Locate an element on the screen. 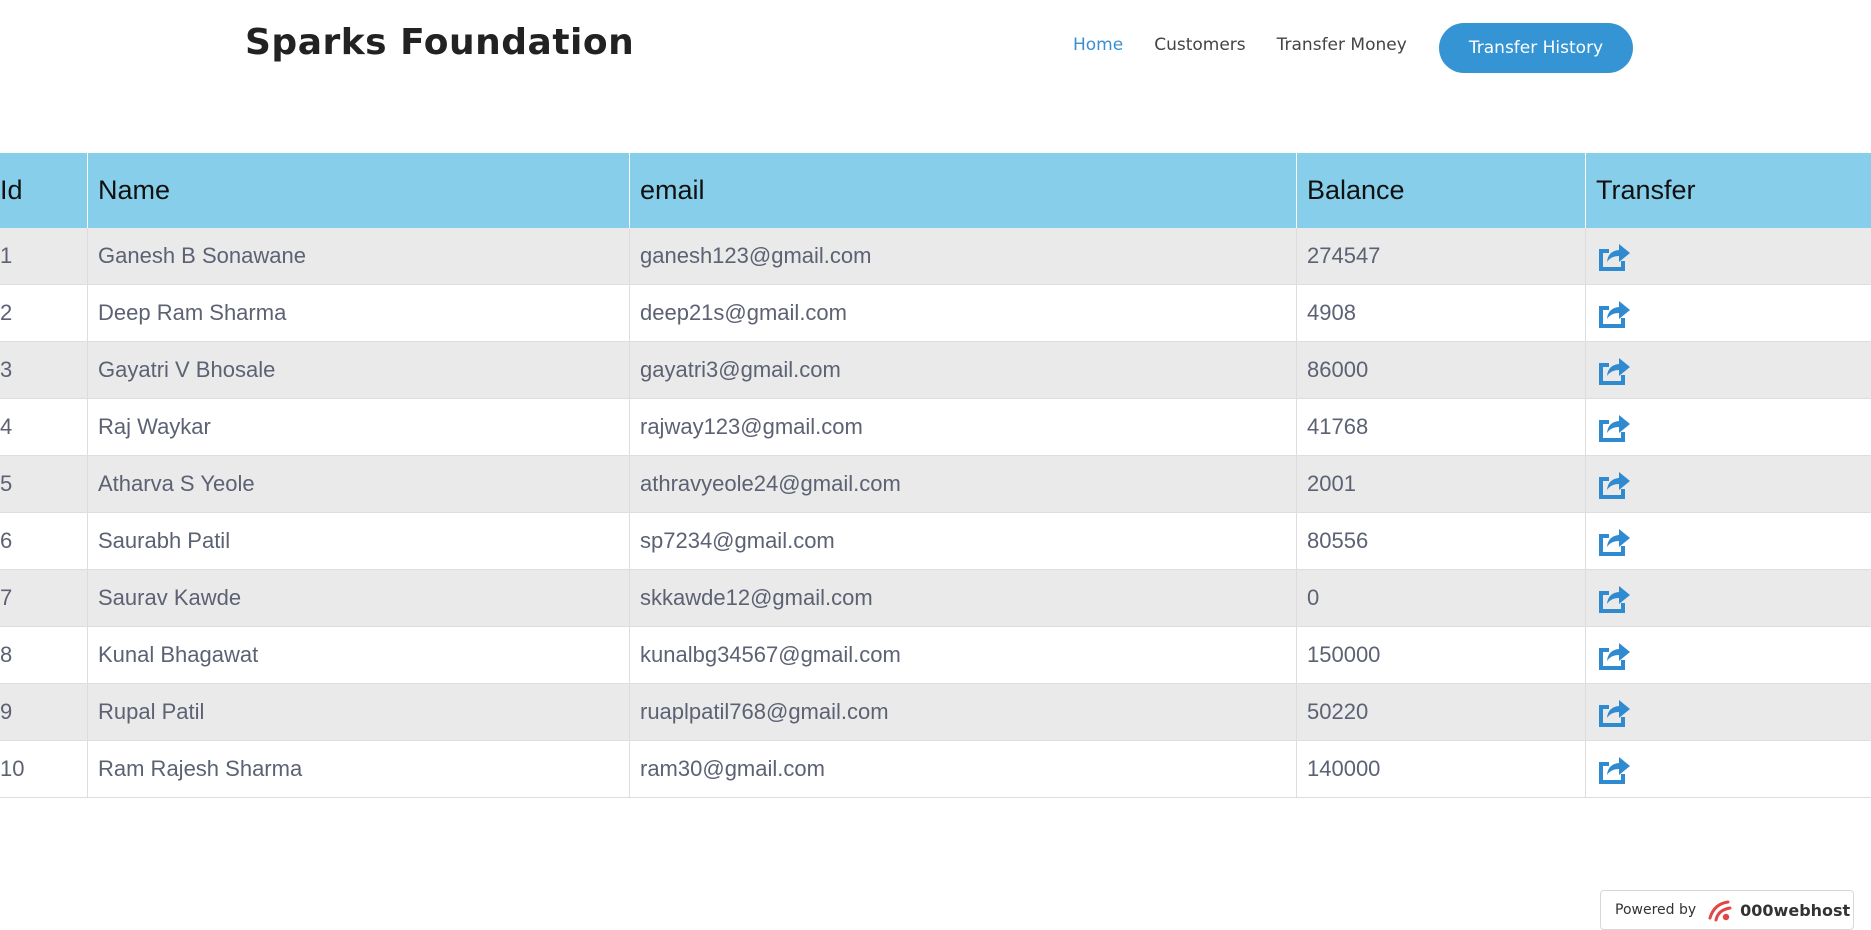  cell-name: Atharva S Yeole is located at coordinates (359, 484).